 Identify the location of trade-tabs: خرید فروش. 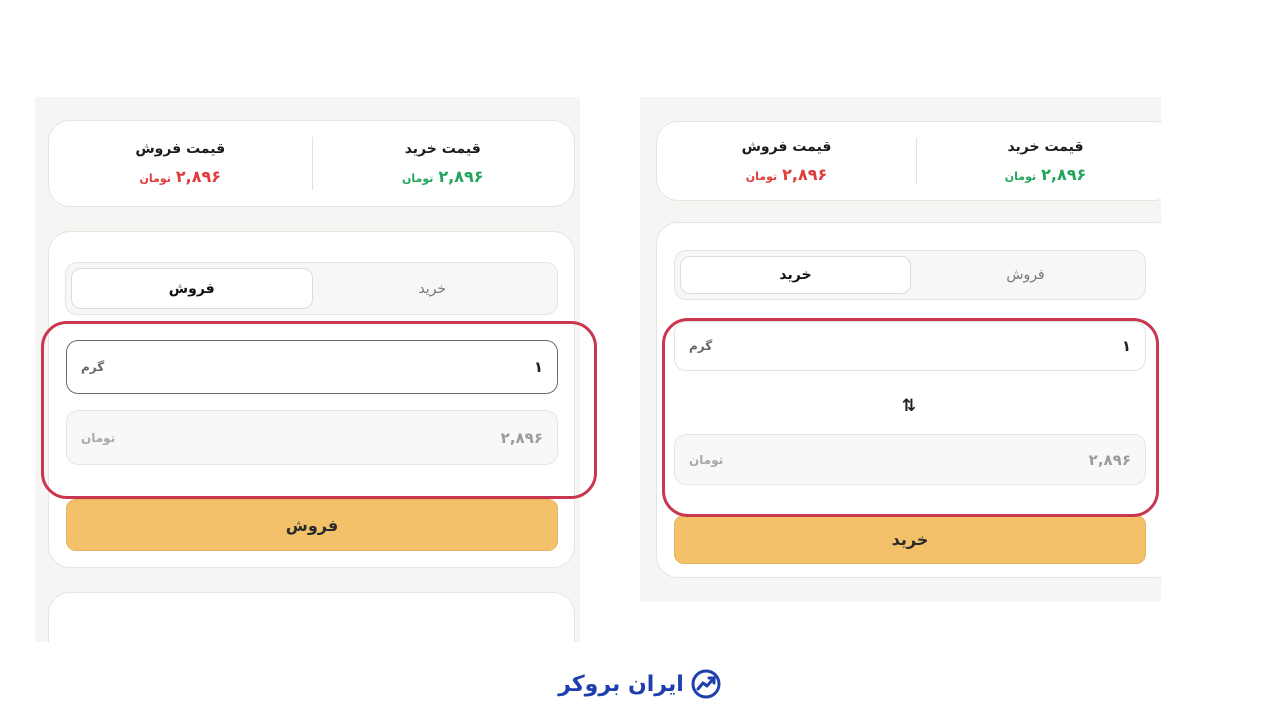
(910, 275).